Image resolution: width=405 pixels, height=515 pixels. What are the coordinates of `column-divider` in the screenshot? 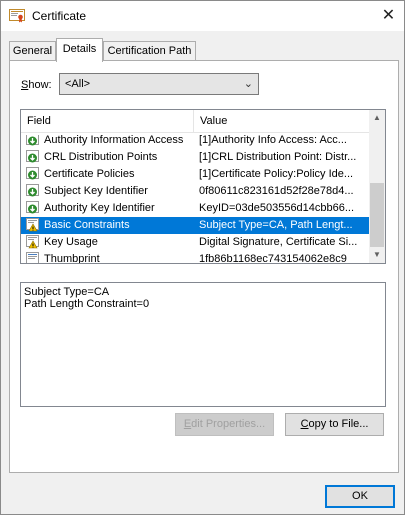 It's located at (193, 121).